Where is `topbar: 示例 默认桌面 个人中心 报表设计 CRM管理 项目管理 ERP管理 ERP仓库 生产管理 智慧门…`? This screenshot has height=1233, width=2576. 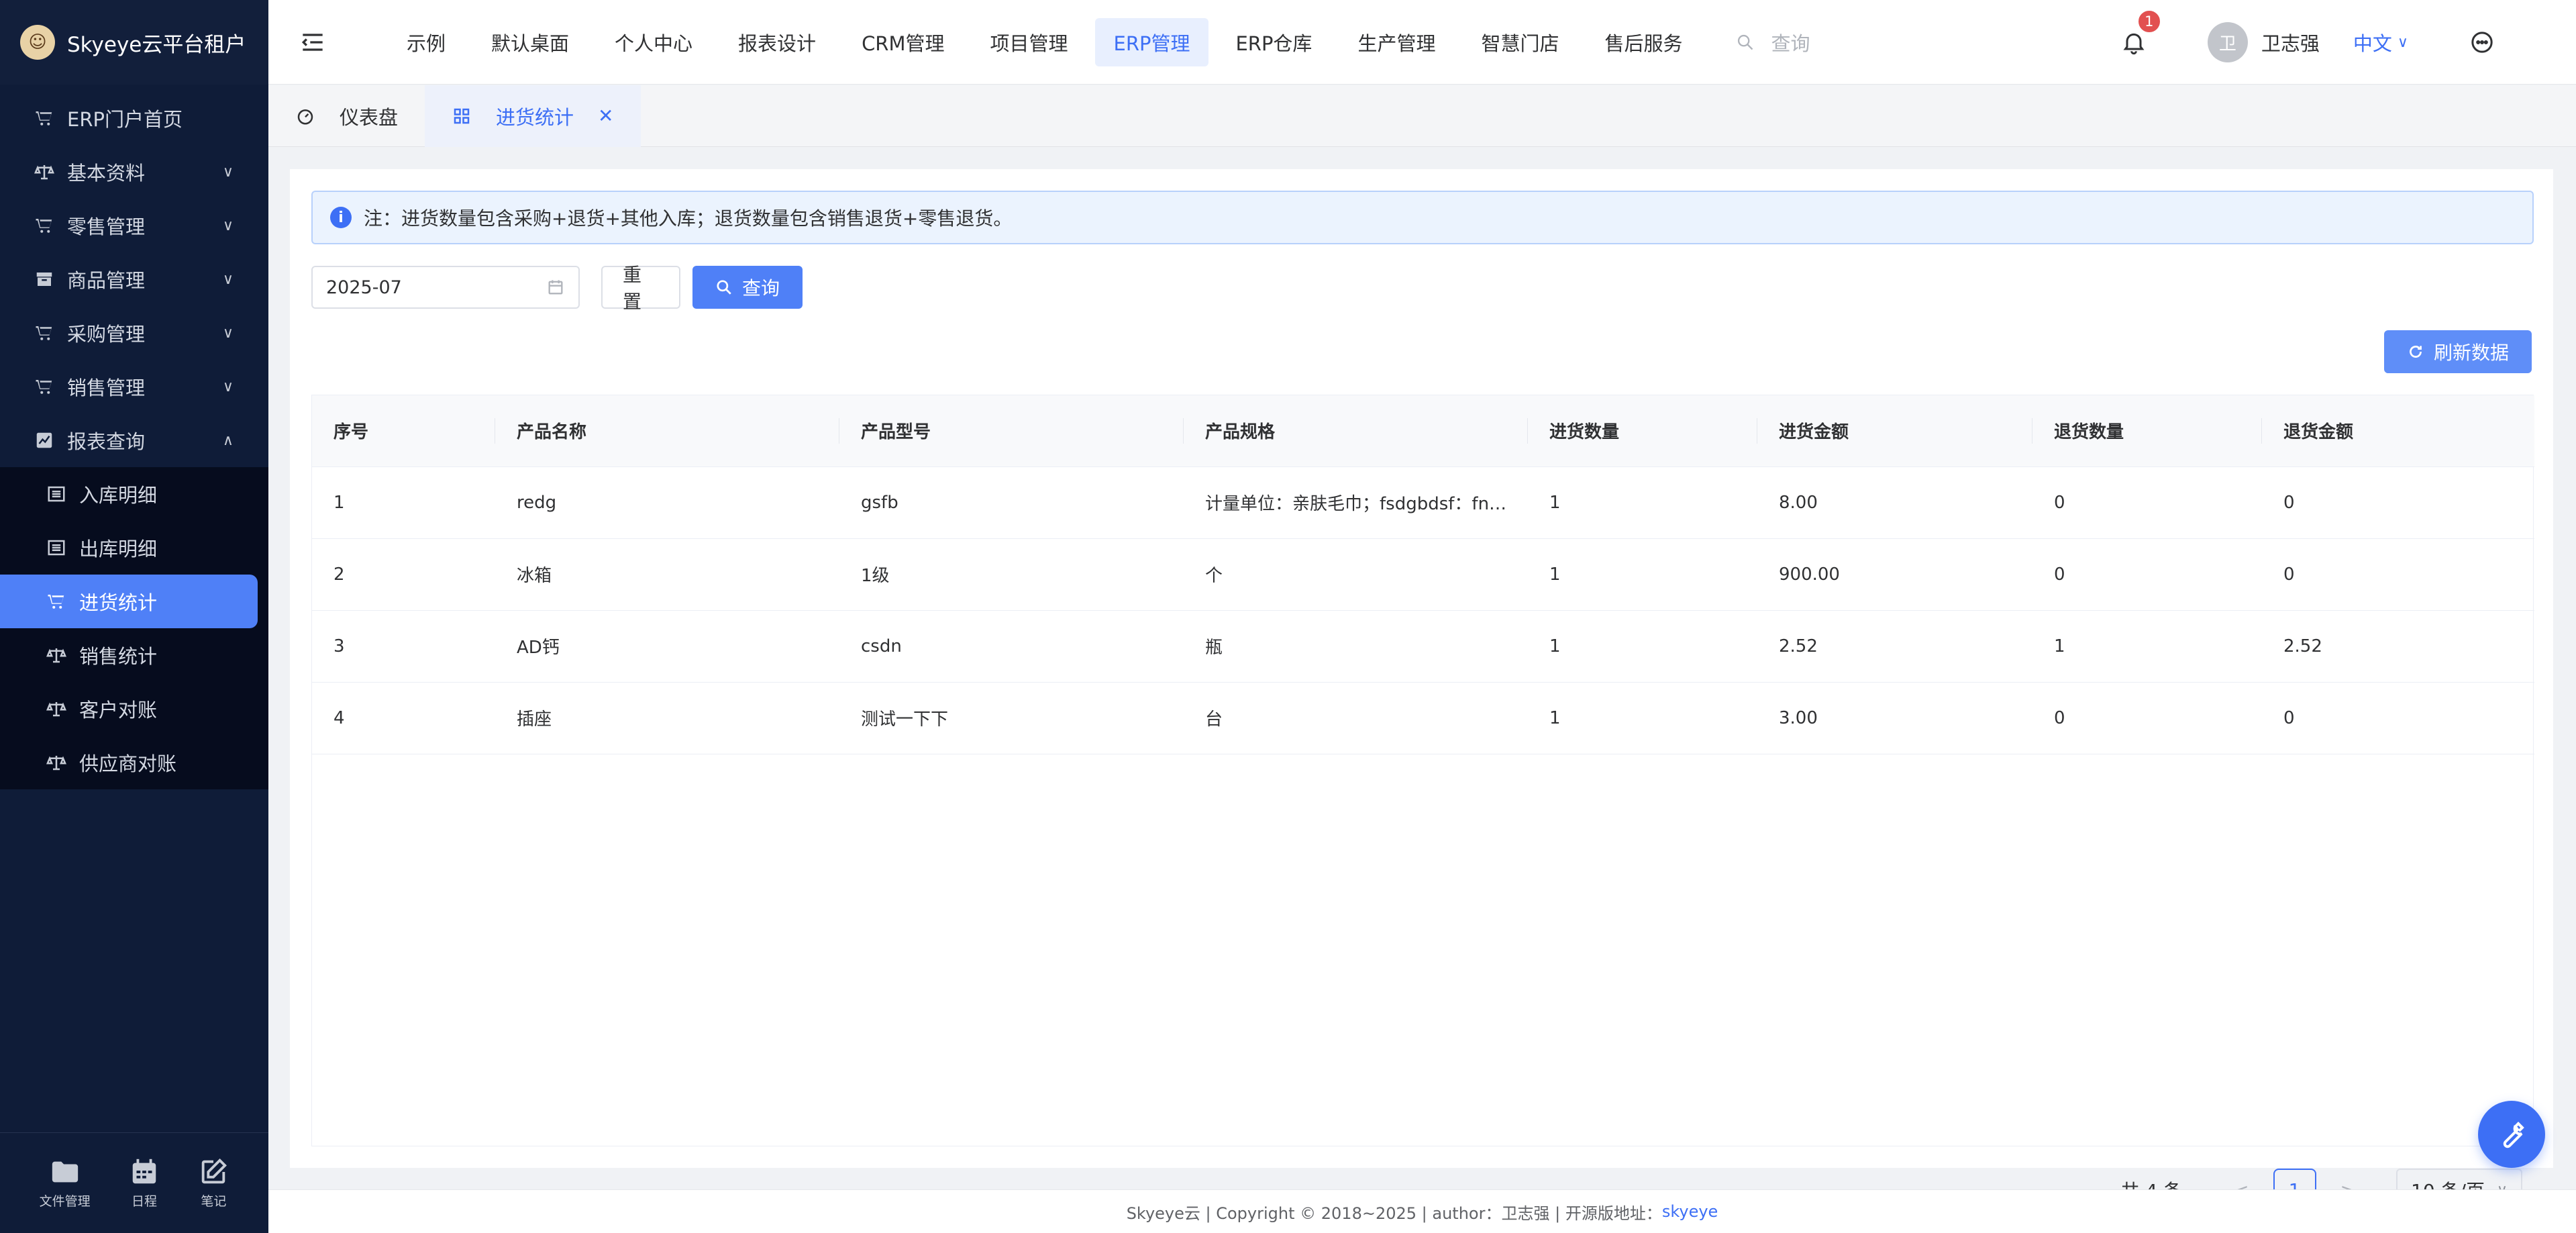 topbar: 示例 默认桌面 个人中心 报表设计 CRM管理 项目管理 ERP管理 ERP仓库 生产管理 智慧门… is located at coordinates (1422, 42).